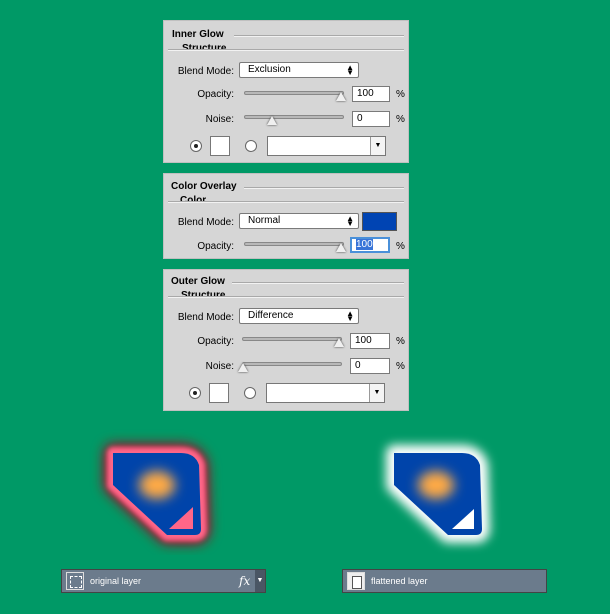 The image size is (610, 614). What do you see at coordinates (379, 221) in the screenshot?
I see `overlay-color-swatch` at bounding box center [379, 221].